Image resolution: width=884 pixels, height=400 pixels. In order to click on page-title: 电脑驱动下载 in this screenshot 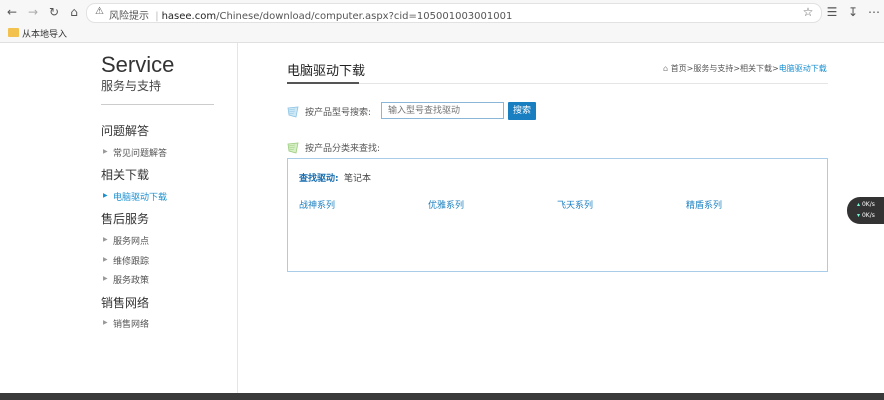, I will do `click(326, 71)`.